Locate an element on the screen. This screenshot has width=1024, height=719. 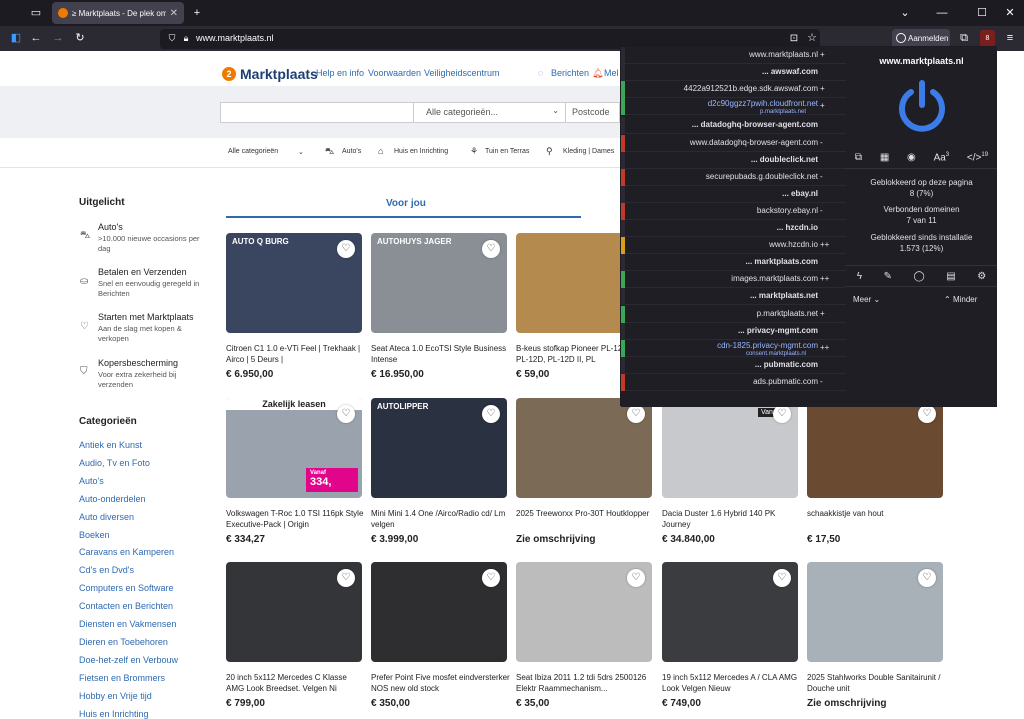
category-link: Dieren en Toebehoren is located at coordinates (123, 642).